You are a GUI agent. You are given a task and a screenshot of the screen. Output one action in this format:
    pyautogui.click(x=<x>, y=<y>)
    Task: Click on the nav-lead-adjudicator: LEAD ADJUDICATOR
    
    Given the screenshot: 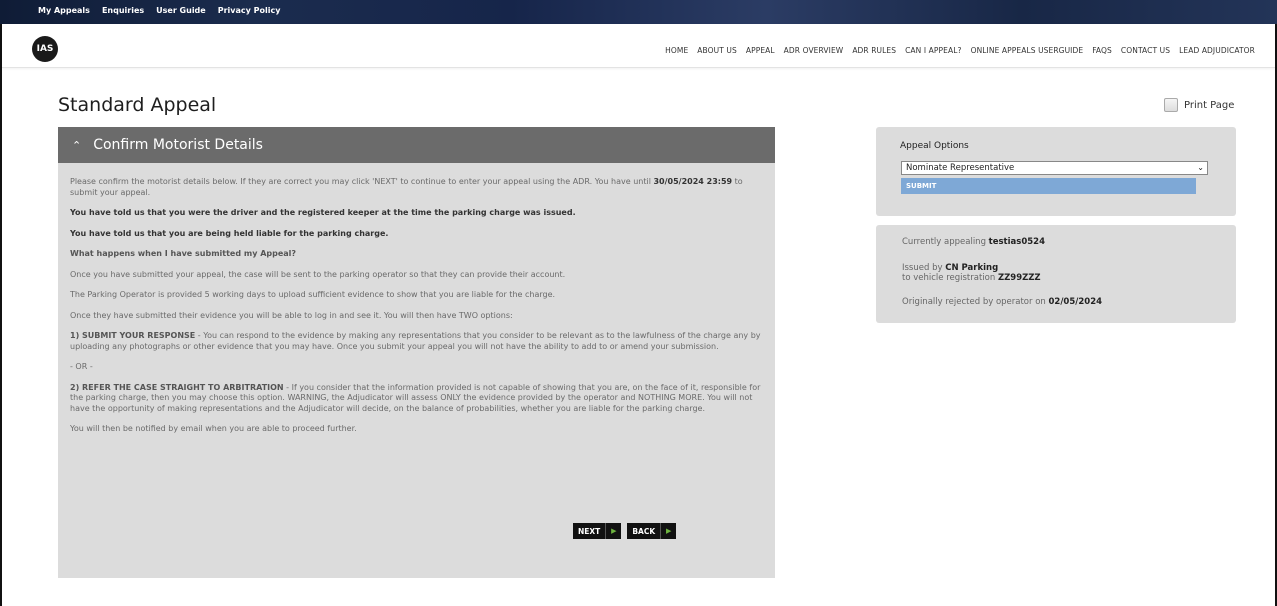 What is the action you would take?
    pyautogui.click(x=1217, y=50)
    